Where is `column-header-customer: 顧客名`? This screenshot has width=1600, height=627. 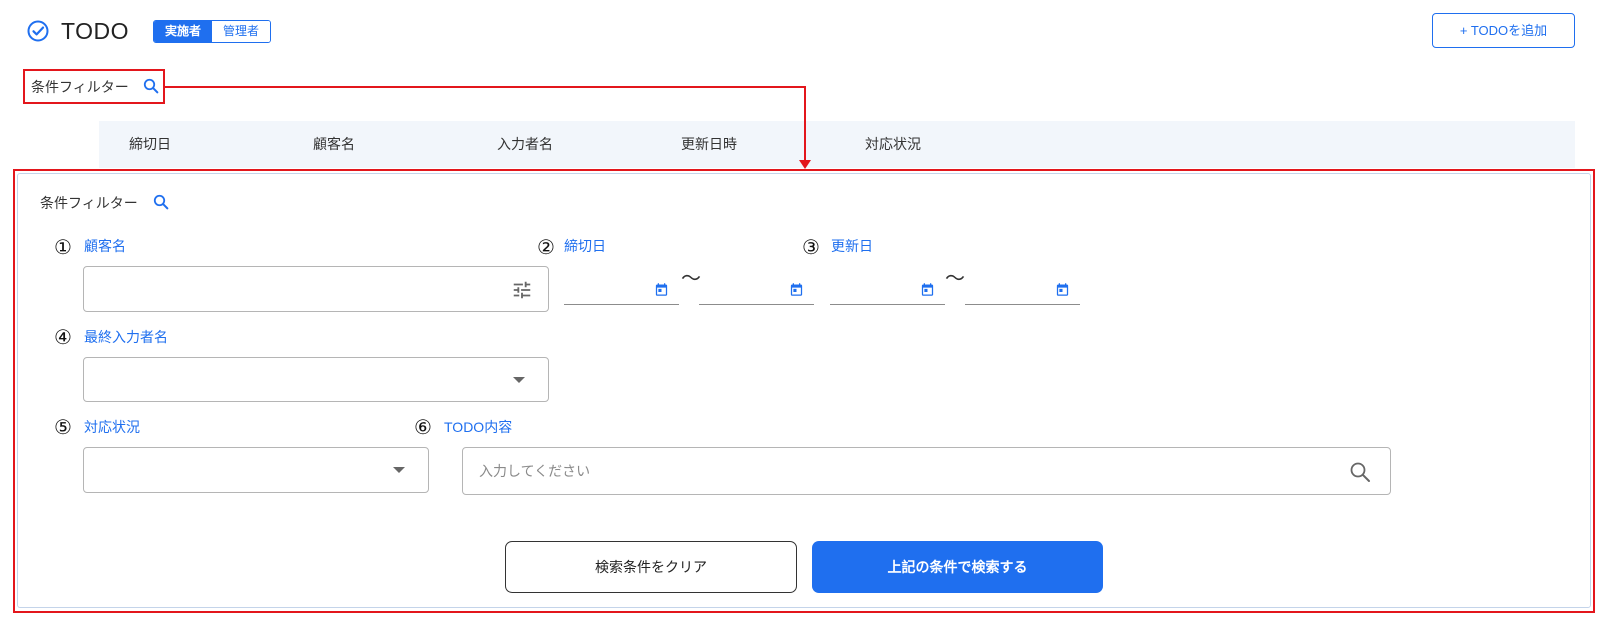
column-header-customer: 顧客名 is located at coordinates (405, 144).